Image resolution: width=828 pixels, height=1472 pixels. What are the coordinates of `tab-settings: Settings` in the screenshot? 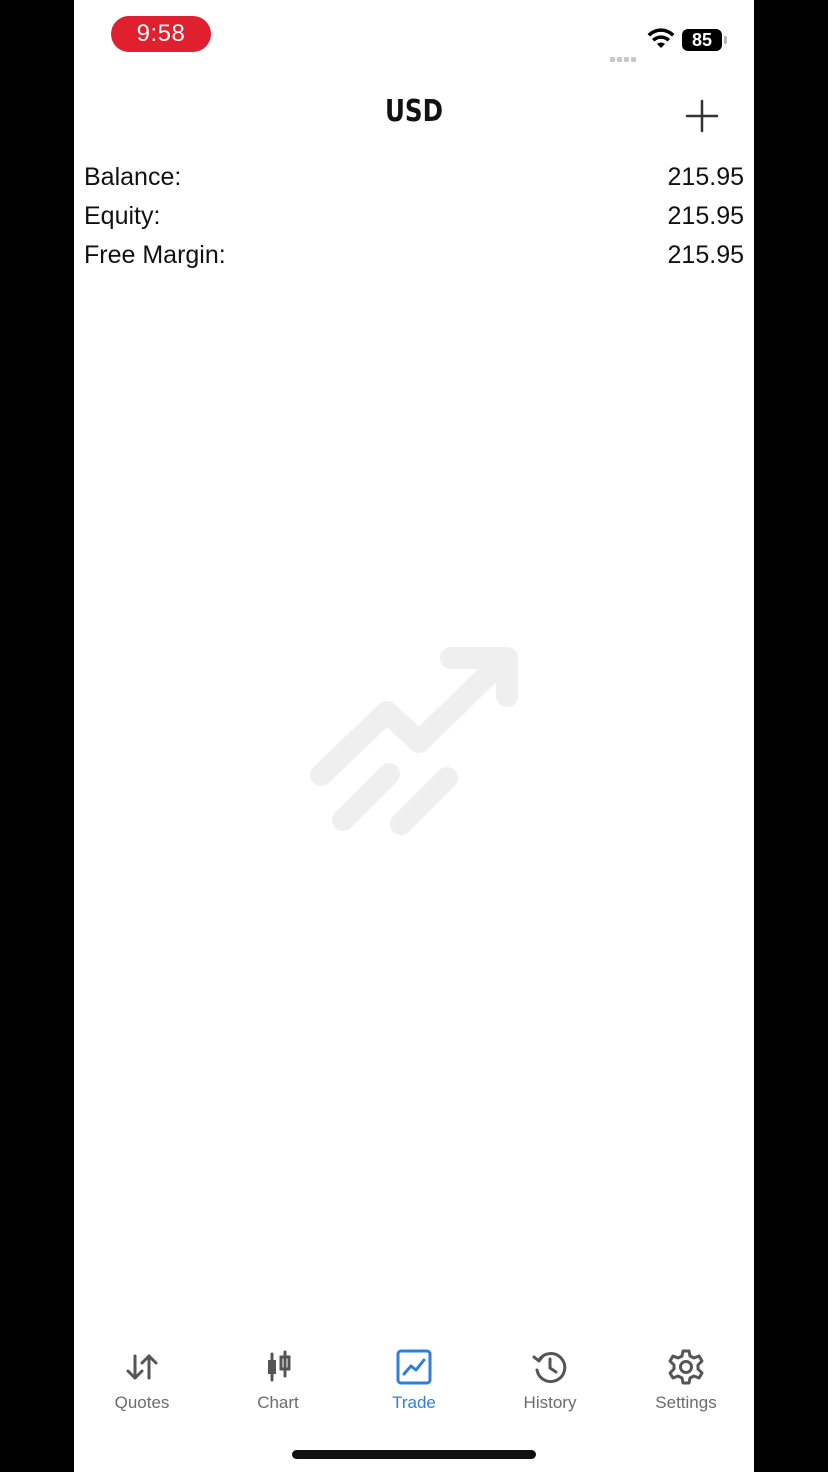 It's located at (686, 1380).